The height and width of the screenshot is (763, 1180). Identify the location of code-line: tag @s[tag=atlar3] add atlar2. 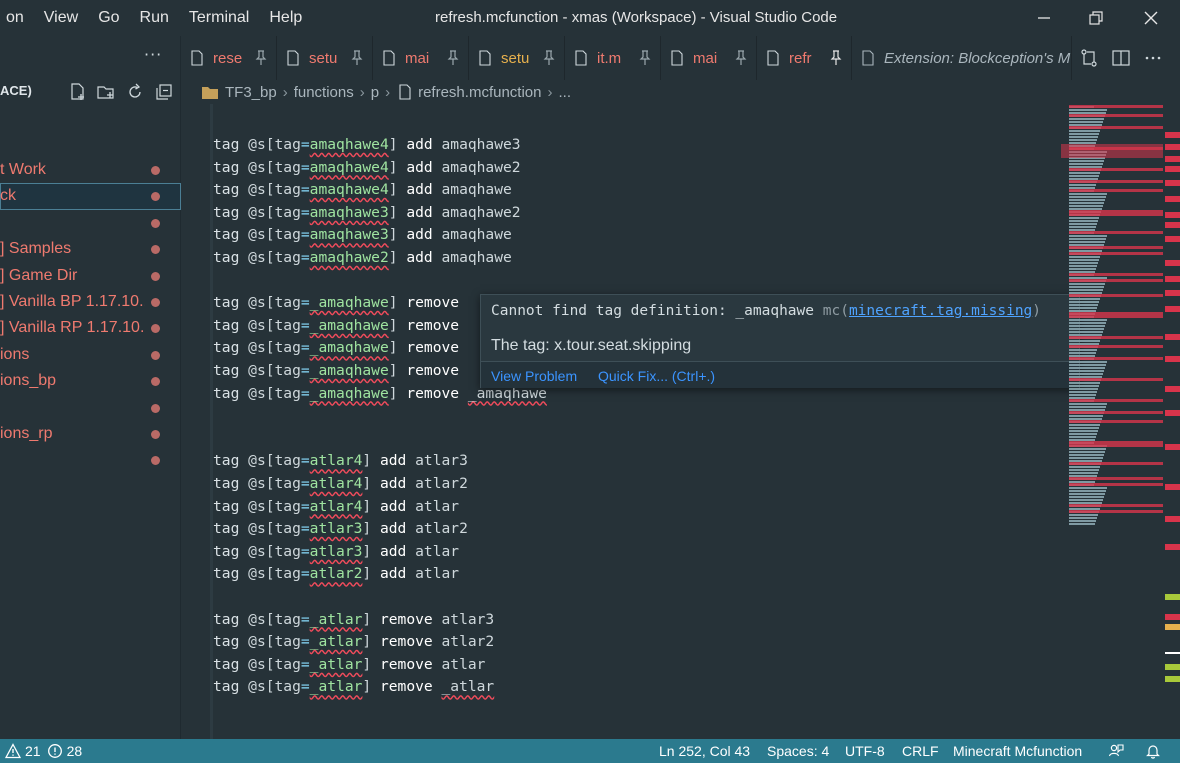
(340, 529).